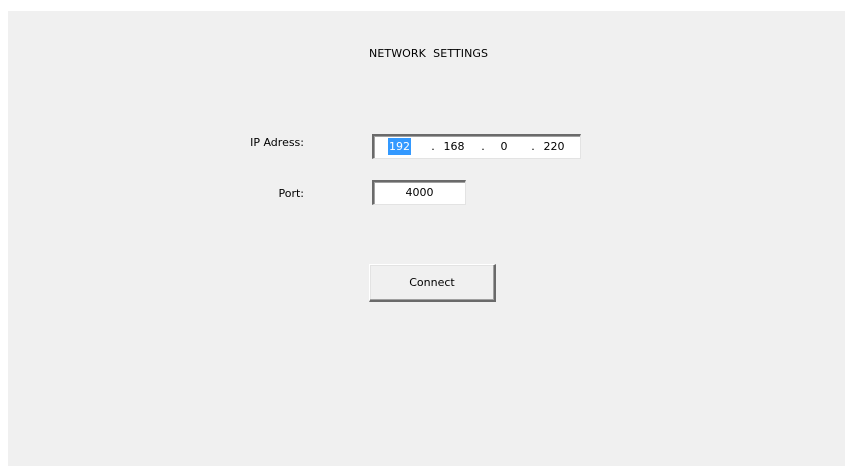 This screenshot has width=845, height=466. What do you see at coordinates (432, 283) in the screenshot?
I see `connect-button: Connect` at bounding box center [432, 283].